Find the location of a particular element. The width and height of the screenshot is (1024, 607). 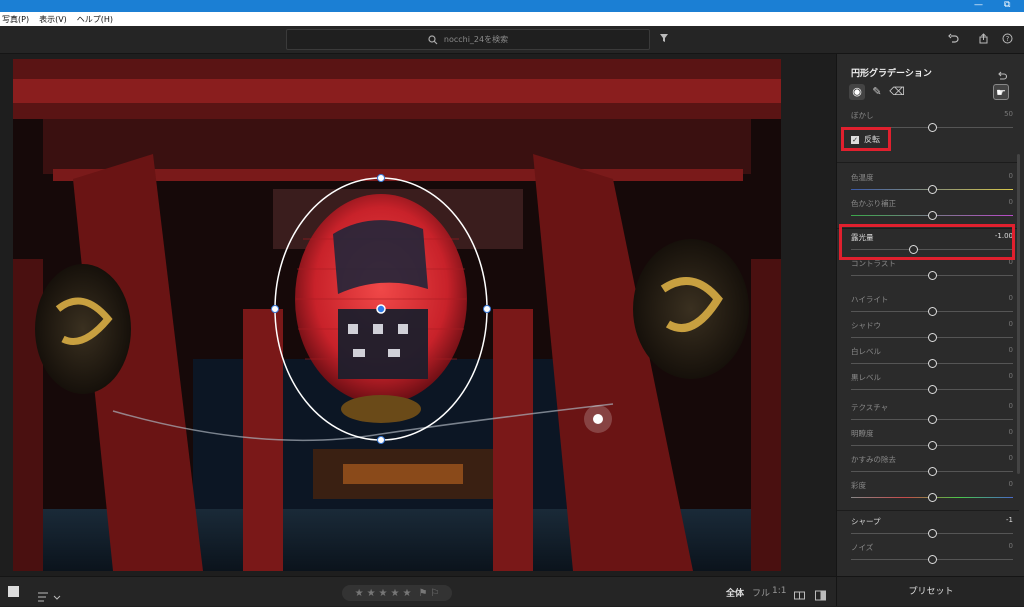

sharpness-slider: シャープ -1 is located at coordinates (933, 527).